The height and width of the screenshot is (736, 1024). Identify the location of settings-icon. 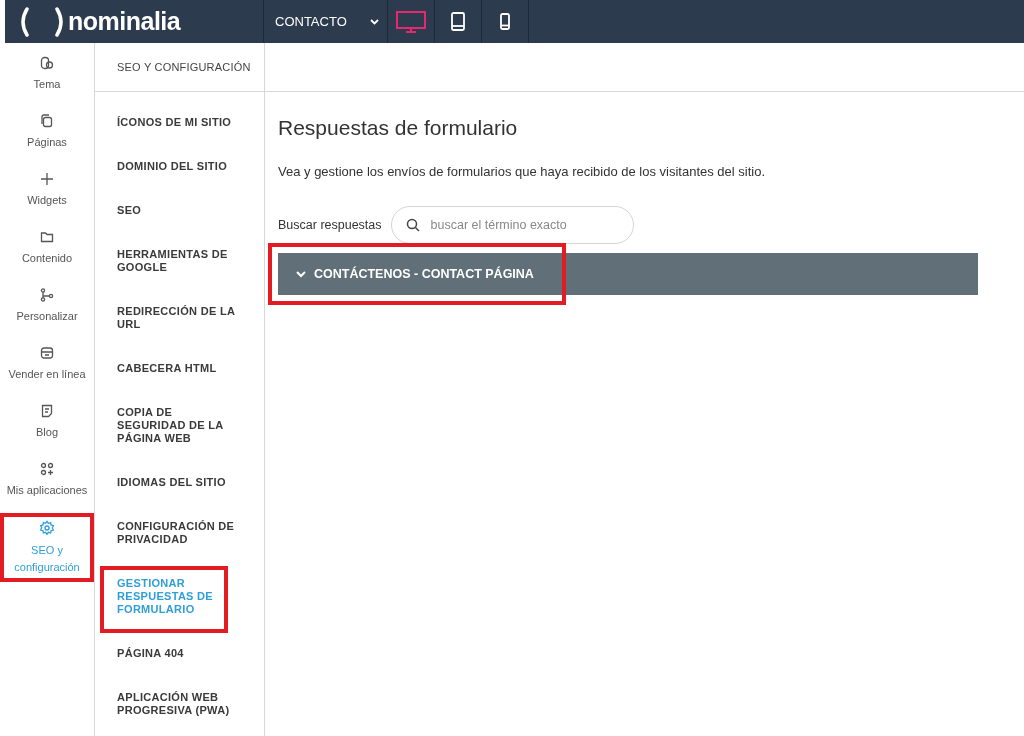
(47, 528).